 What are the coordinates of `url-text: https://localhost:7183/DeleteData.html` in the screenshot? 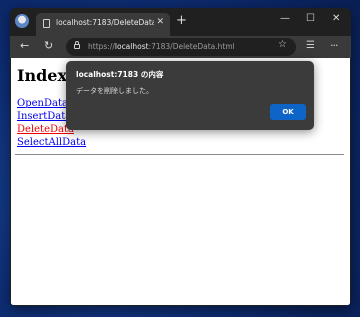 It's located at (161, 46).